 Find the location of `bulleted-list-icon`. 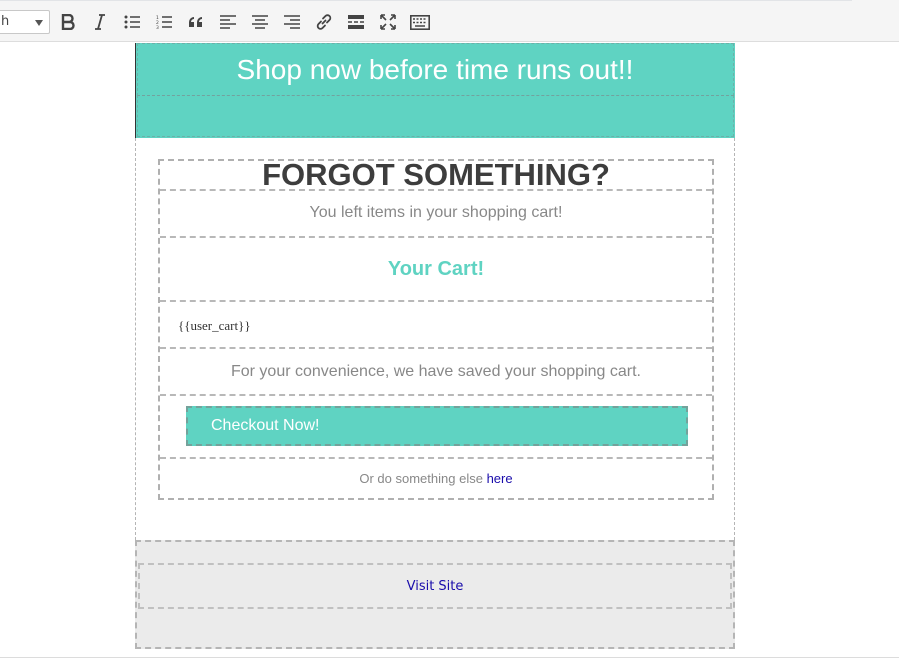

bulleted-list-icon is located at coordinates (132, 22).